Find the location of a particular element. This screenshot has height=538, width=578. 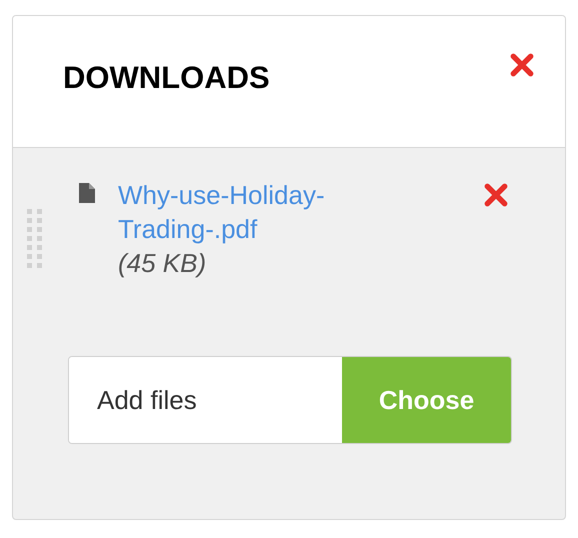

upload-field: Add files Choose is located at coordinates (290, 400).